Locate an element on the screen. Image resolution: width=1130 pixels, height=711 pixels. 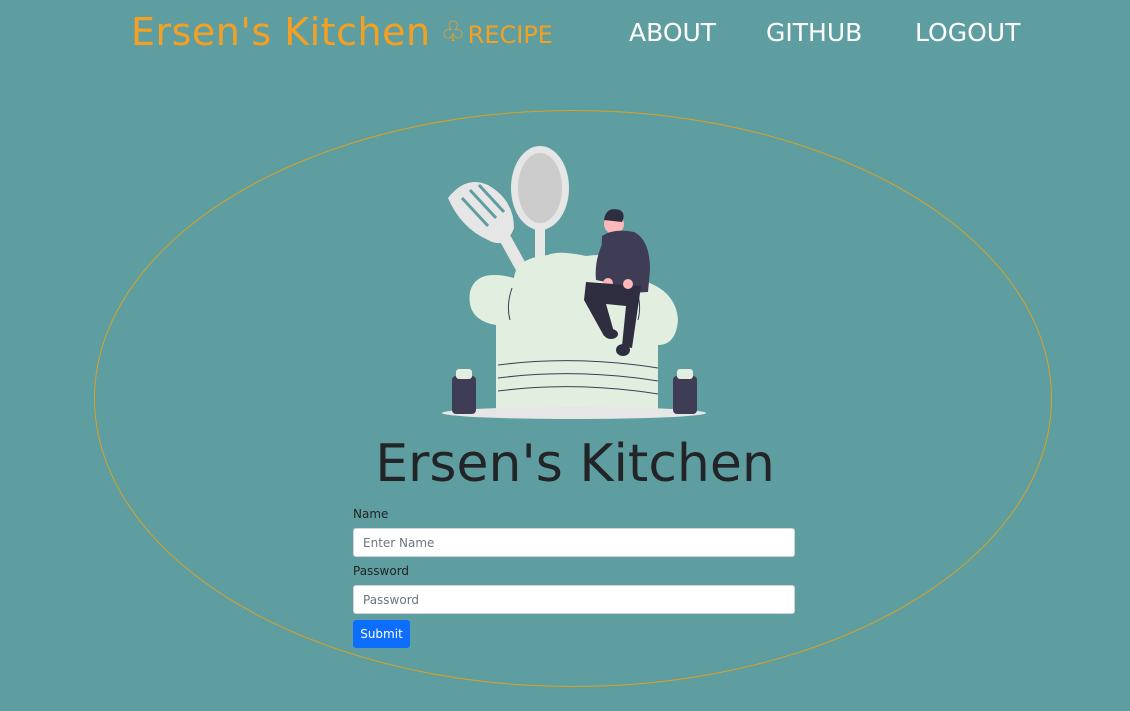
chef-hat-illustration is located at coordinates (574, 282).